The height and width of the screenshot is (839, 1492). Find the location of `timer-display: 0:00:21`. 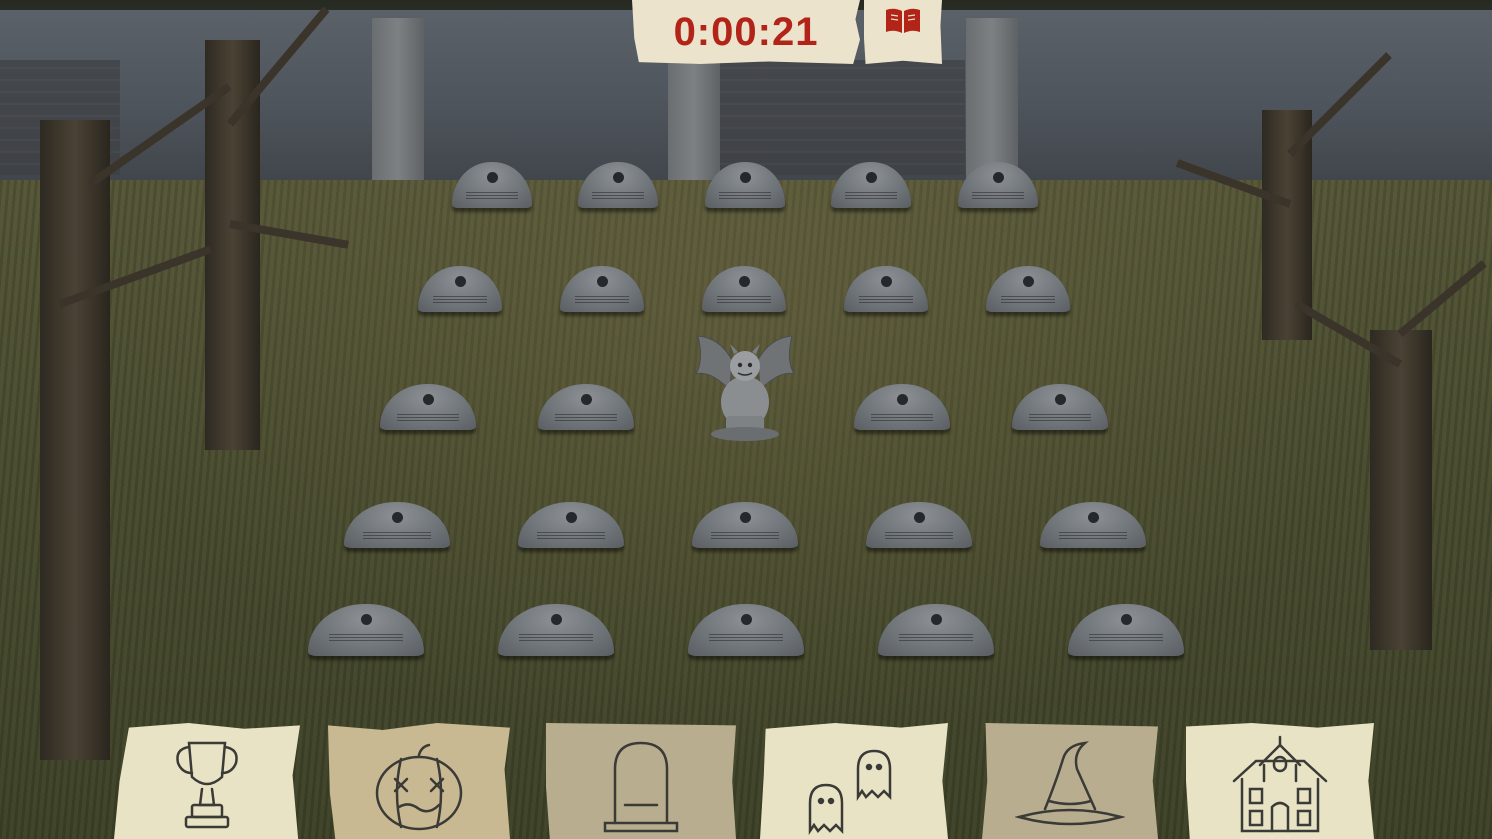

timer-display: 0:00:21 is located at coordinates (746, 31).